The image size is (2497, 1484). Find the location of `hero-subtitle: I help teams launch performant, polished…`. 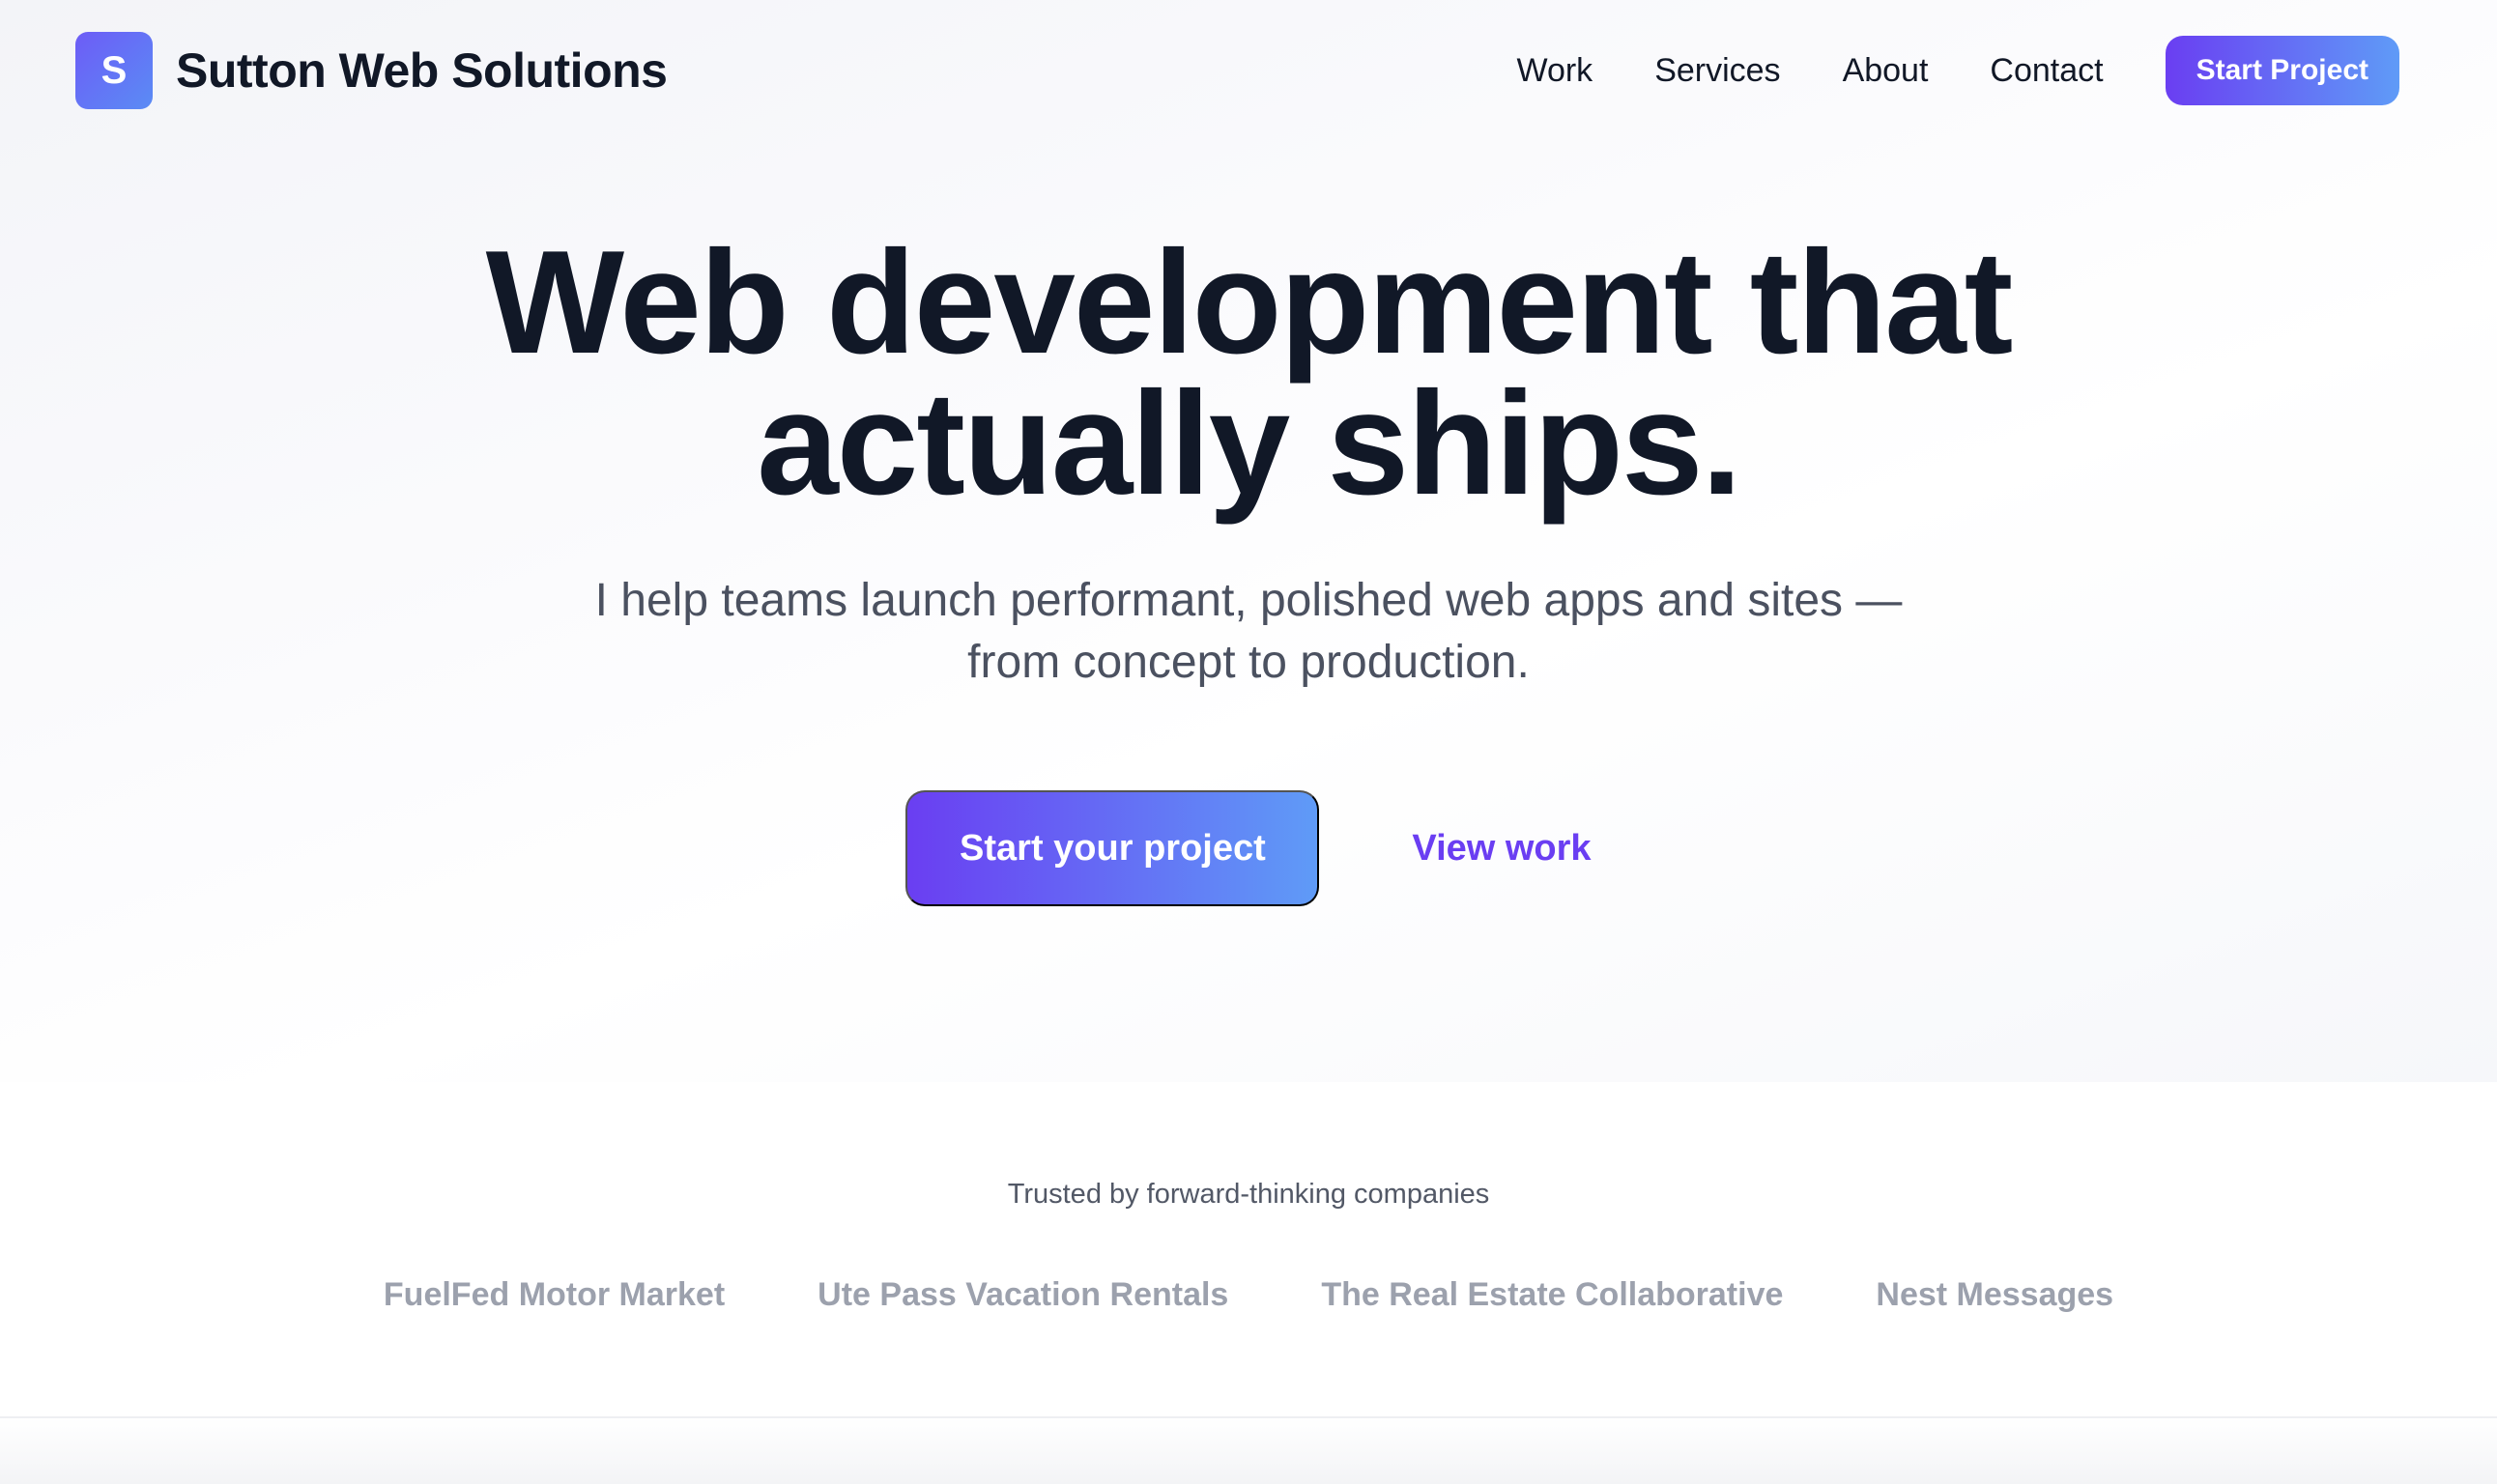

hero-subtitle: I help teams launch performant, polished… is located at coordinates (1248, 632).